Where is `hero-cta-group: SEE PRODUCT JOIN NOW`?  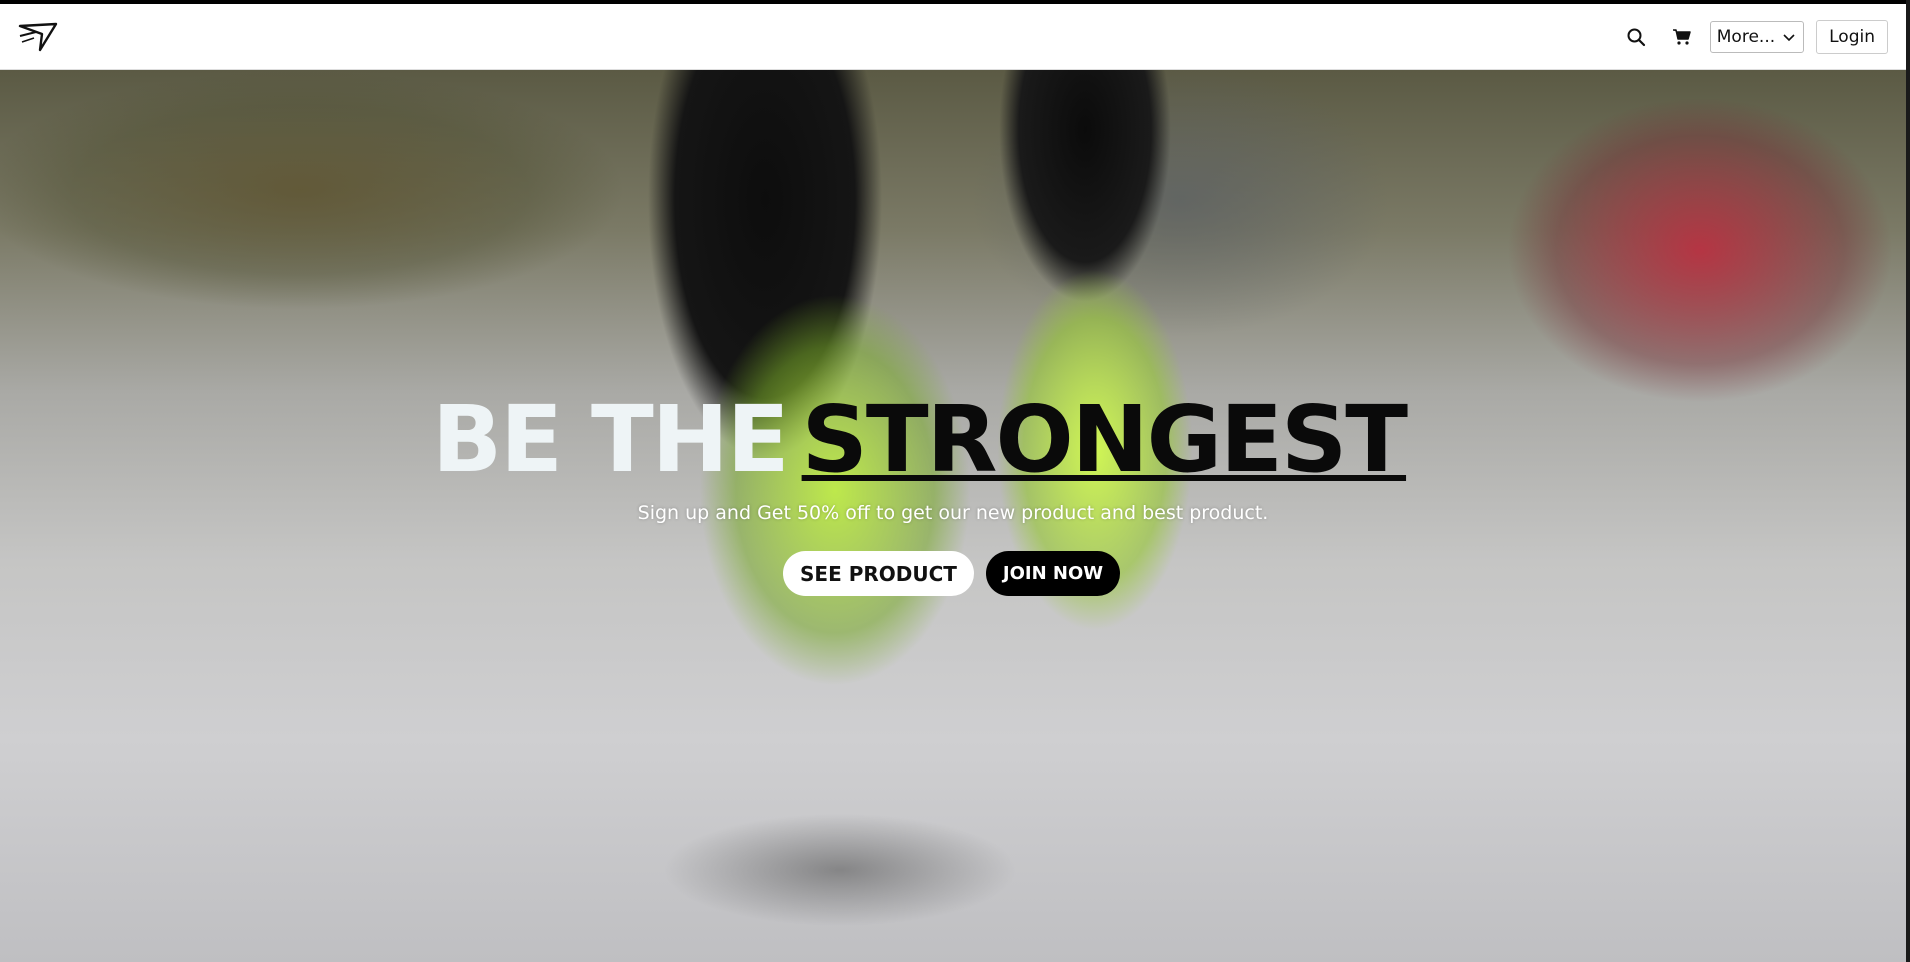 hero-cta-group: SEE PRODUCT JOIN NOW is located at coordinates (951, 573).